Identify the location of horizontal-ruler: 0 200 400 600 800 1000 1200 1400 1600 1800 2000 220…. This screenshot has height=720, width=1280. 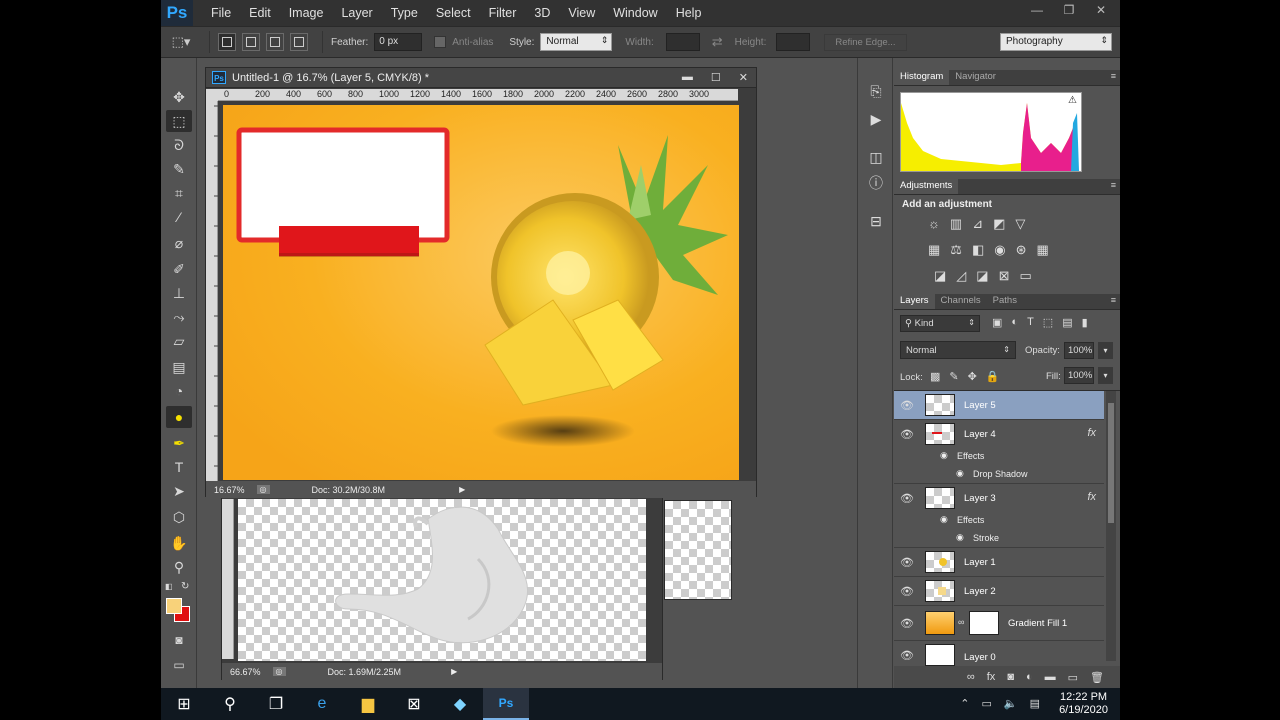
(478, 95).